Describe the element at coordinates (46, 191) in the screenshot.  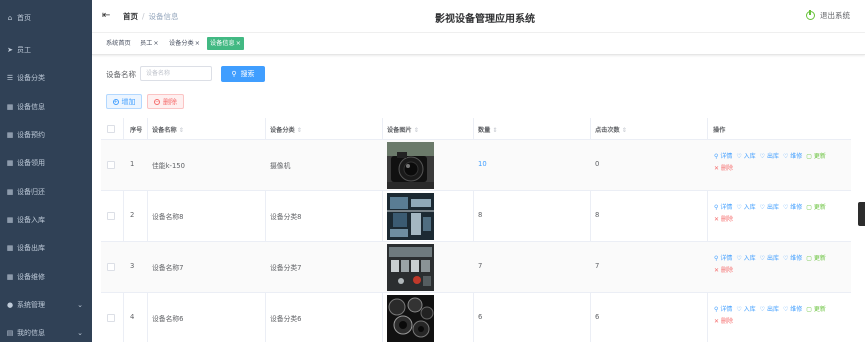
I see `sidebar-item-device-return: ▦ 设备归还` at that location.